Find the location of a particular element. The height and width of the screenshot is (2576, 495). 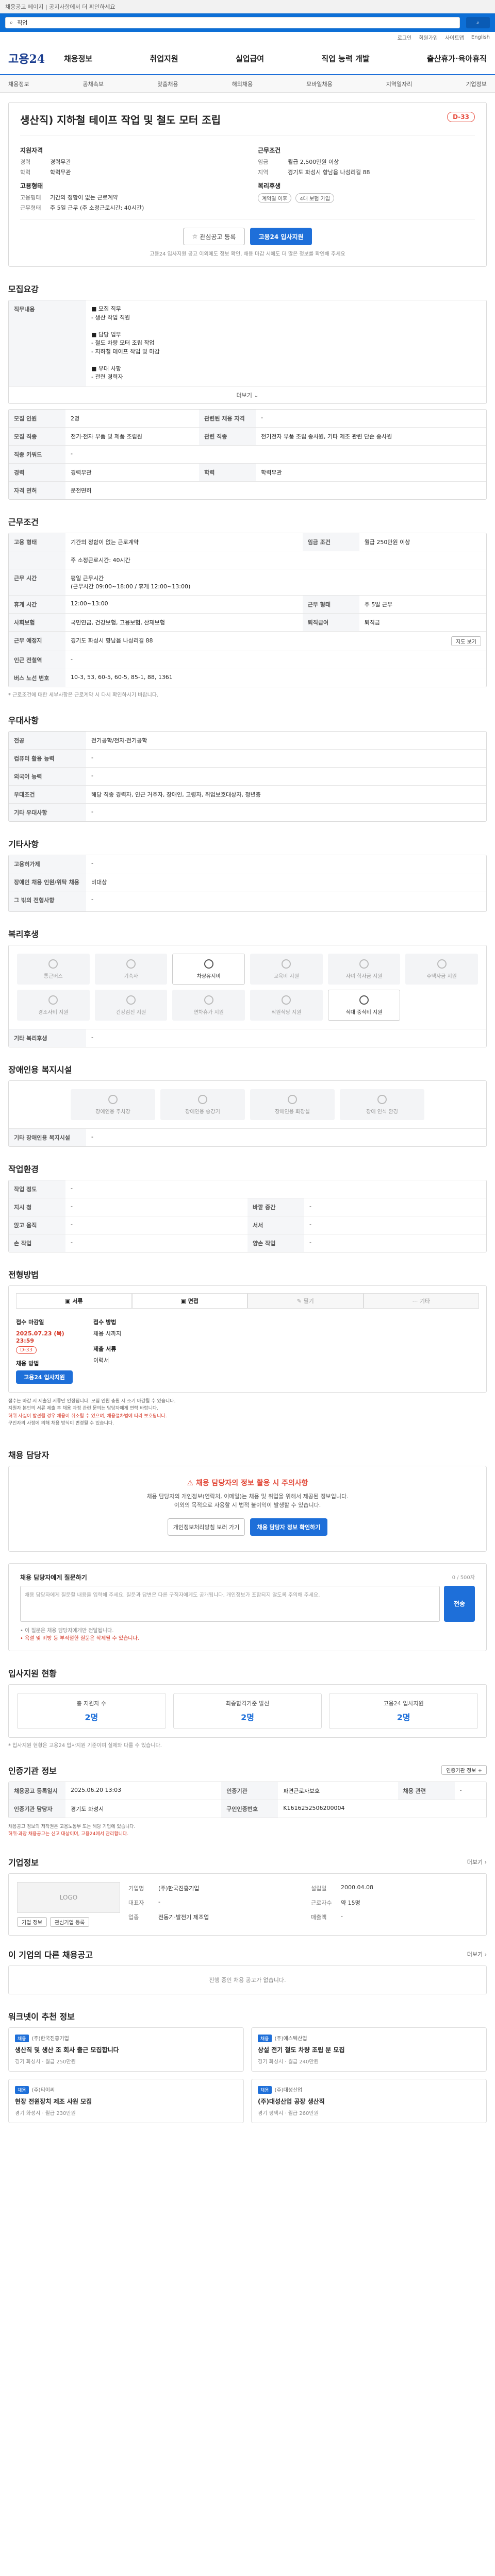

related-more-link: 더보기 › is located at coordinates (477, 1954).